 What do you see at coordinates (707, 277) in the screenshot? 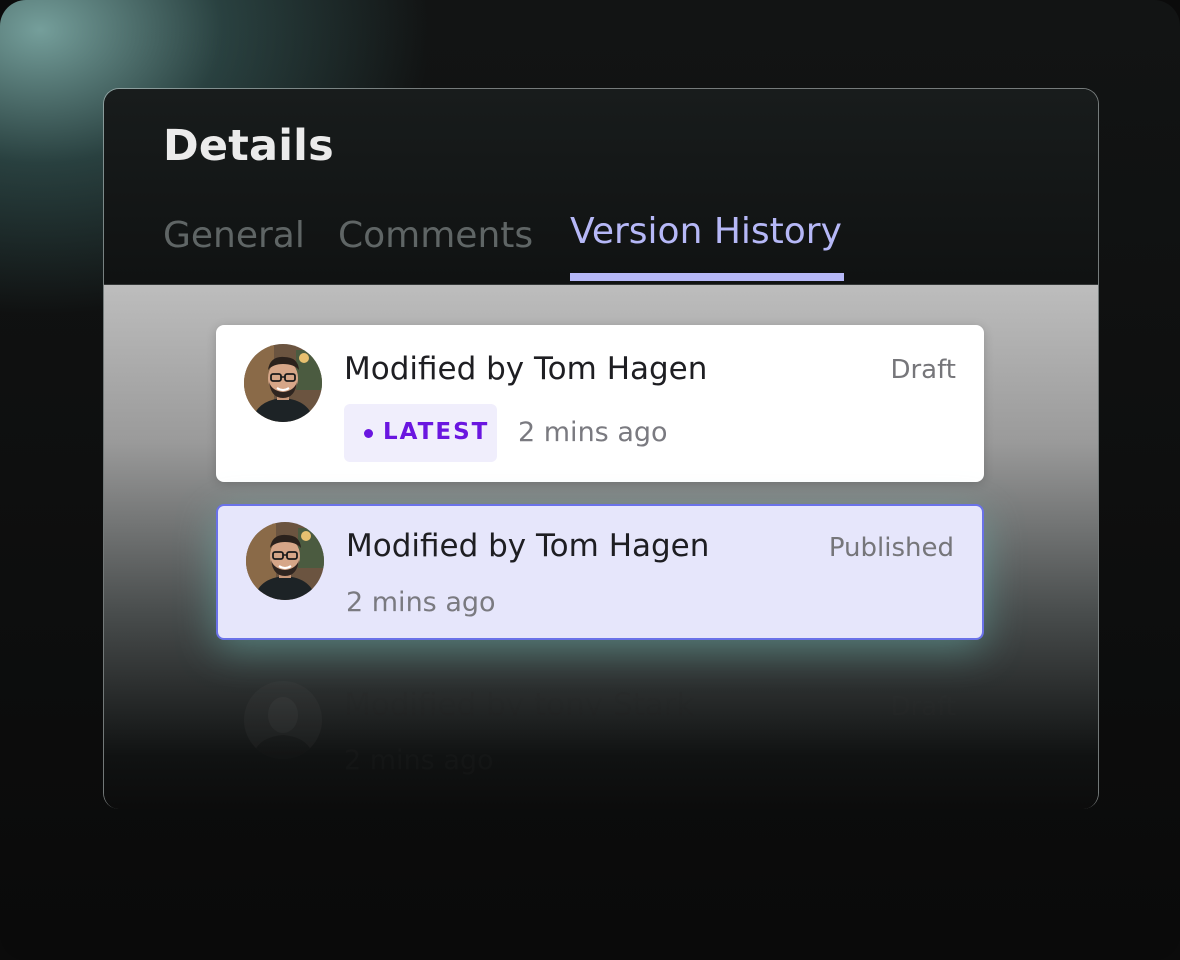
I see `active-tab-indicator` at bounding box center [707, 277].